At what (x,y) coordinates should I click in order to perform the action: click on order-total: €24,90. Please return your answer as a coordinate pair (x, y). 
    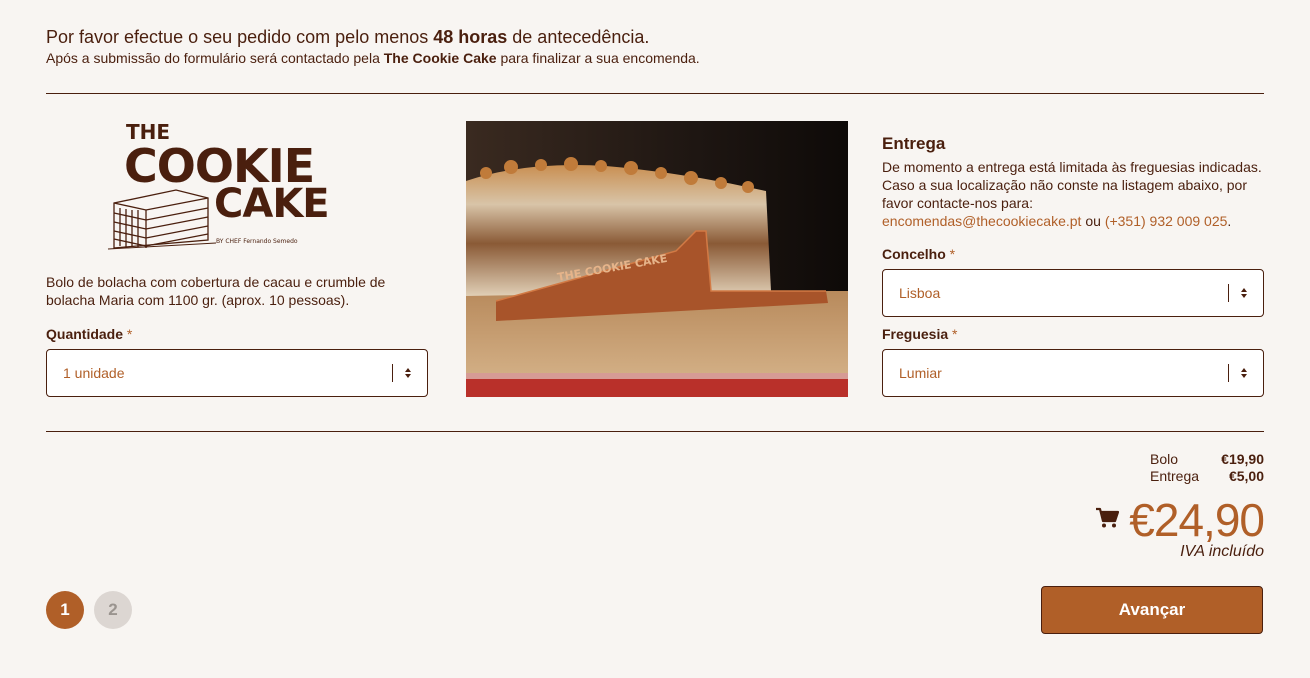
    Looking at the image, I should click on (1180, 520).